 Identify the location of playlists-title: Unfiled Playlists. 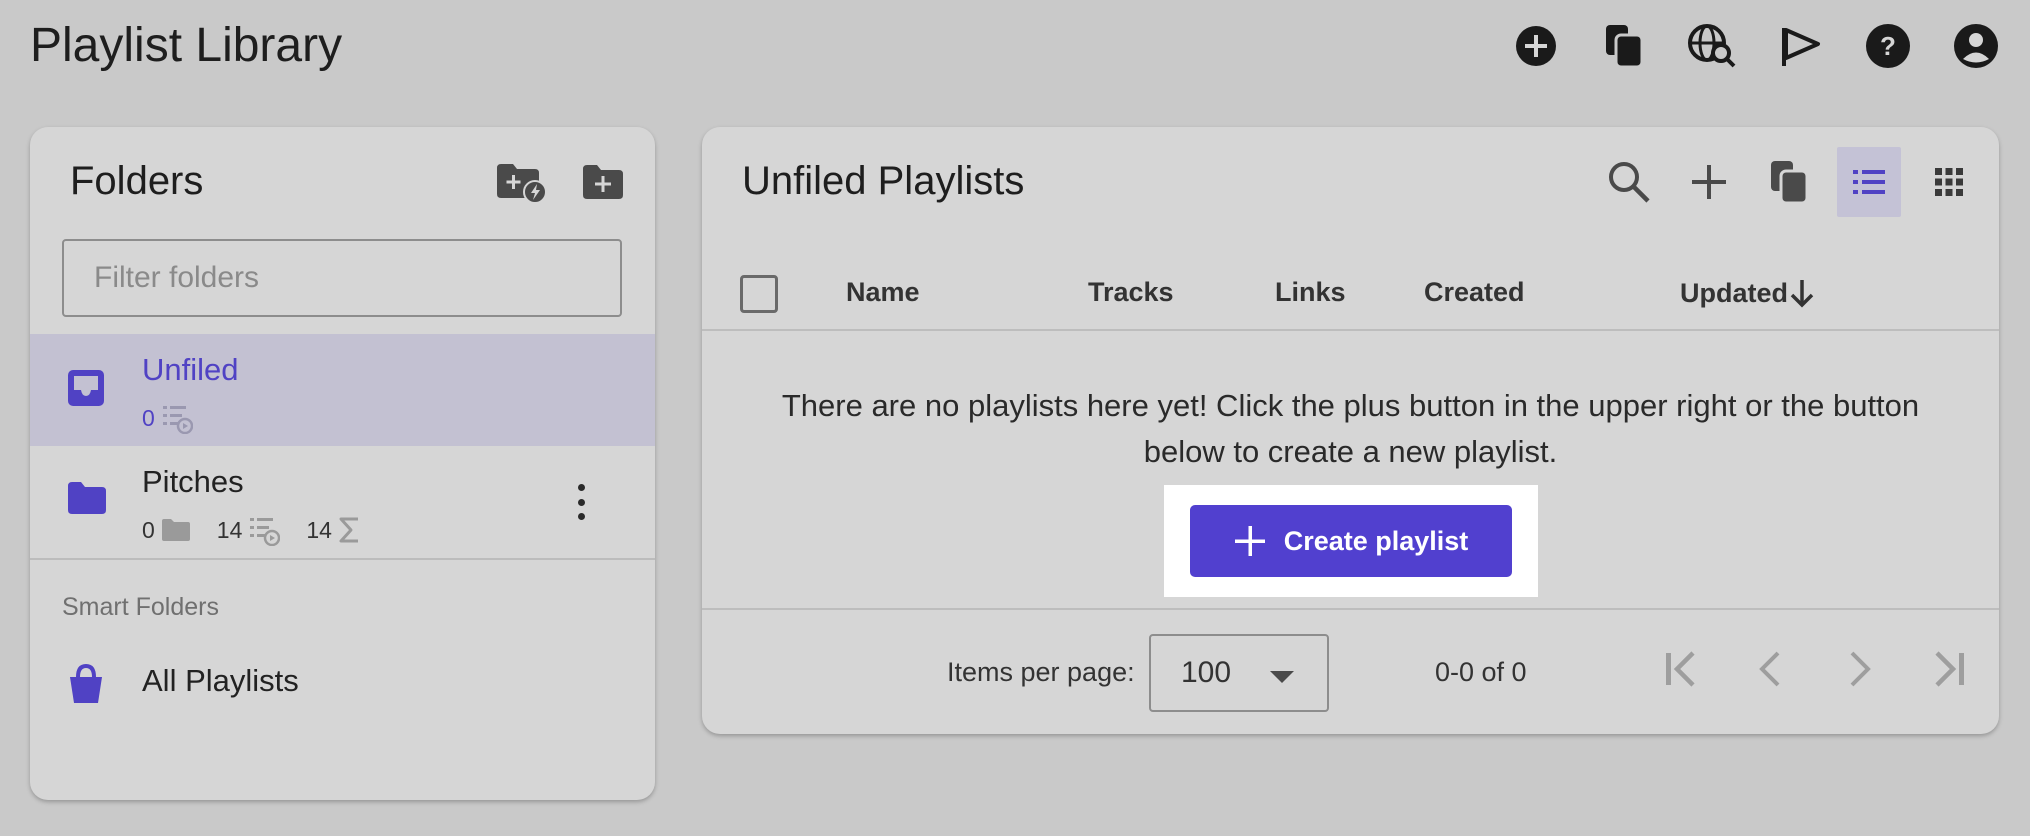
(883, 181).